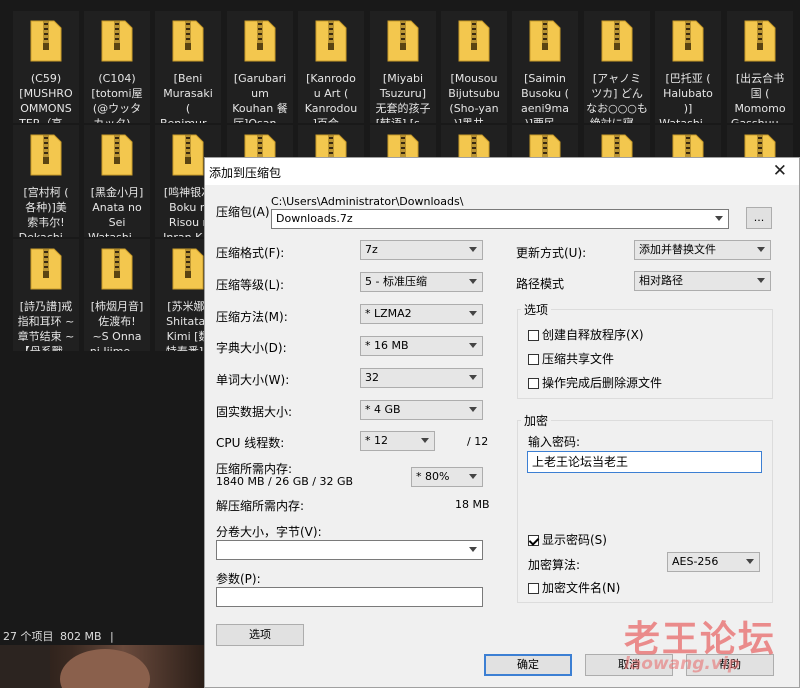 This screenshot has height=688, width=800. I want to click on solid-value: * 4 GB, so click(383, 409).